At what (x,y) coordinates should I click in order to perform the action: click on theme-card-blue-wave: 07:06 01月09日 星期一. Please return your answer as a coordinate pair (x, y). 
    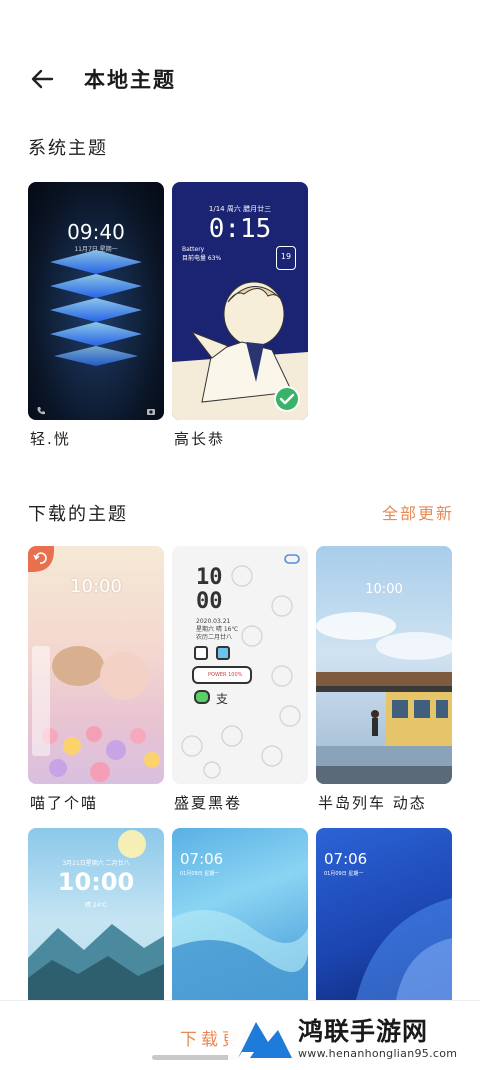
    Looking at the image, I should click on (240, 914).